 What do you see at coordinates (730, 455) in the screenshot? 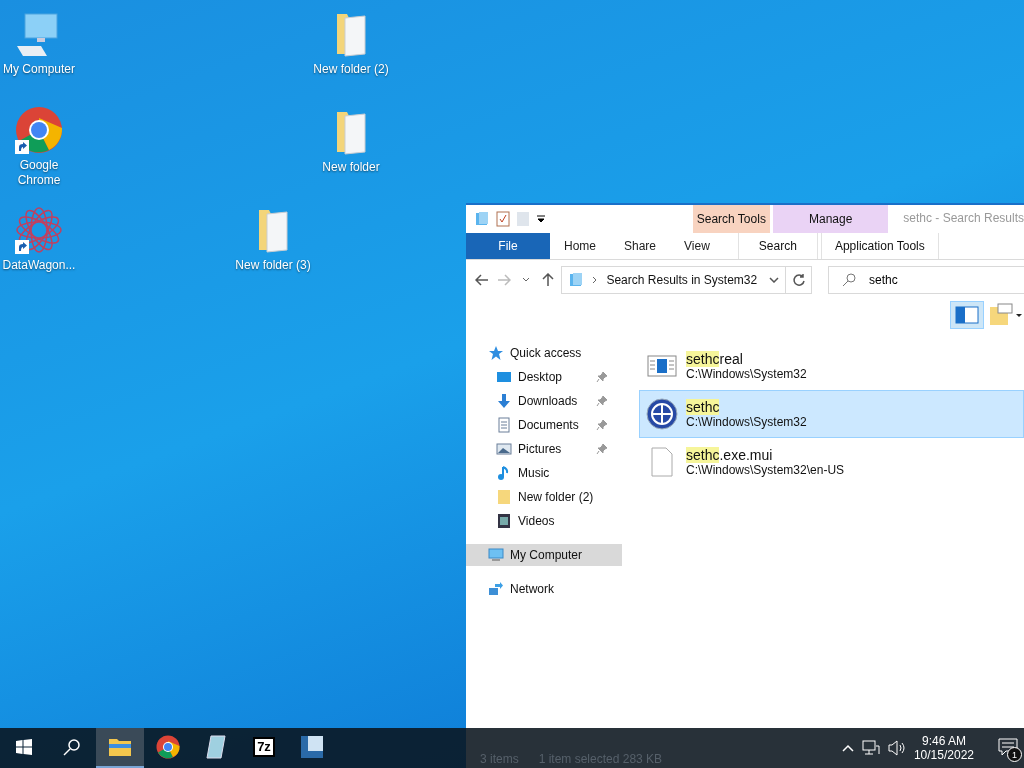
I see `file-name: sethc.exe.mui` at bounding box center [730, 455].